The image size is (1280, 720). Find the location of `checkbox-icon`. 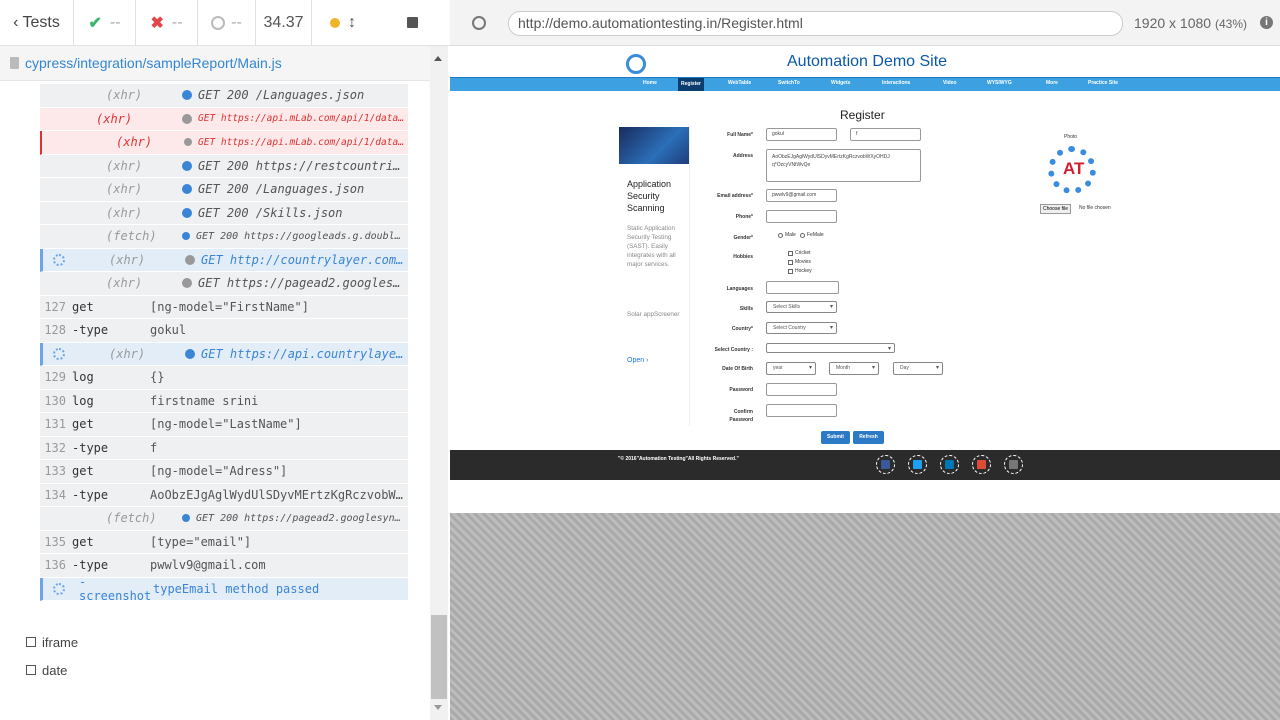

checkbox-icon is located at coordinates (31, 670).